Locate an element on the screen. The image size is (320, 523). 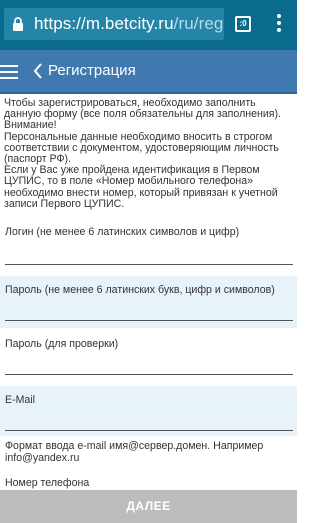
intro-line: Внимание! is located at coordinates (30, 125).